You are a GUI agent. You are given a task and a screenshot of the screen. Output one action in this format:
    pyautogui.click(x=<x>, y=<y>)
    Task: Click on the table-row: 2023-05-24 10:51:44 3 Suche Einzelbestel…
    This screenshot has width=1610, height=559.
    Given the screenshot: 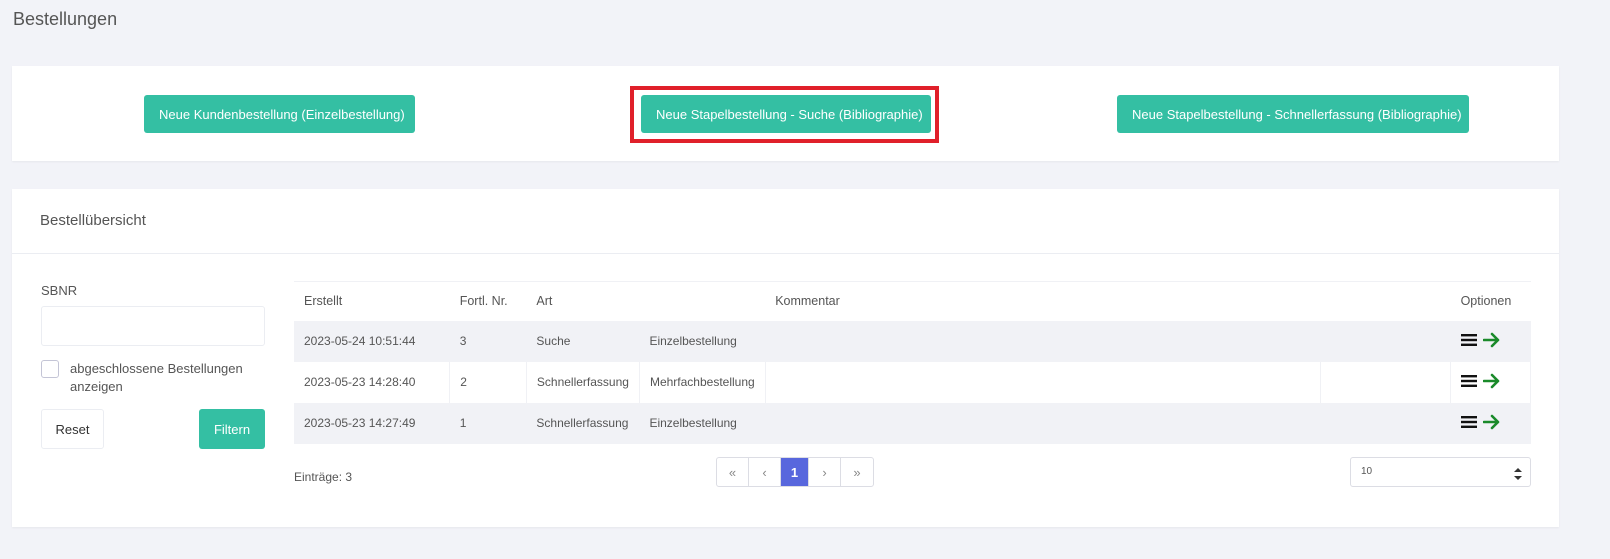 What is the action you would take?
    pyautogui.click(x=912, y=341)
    